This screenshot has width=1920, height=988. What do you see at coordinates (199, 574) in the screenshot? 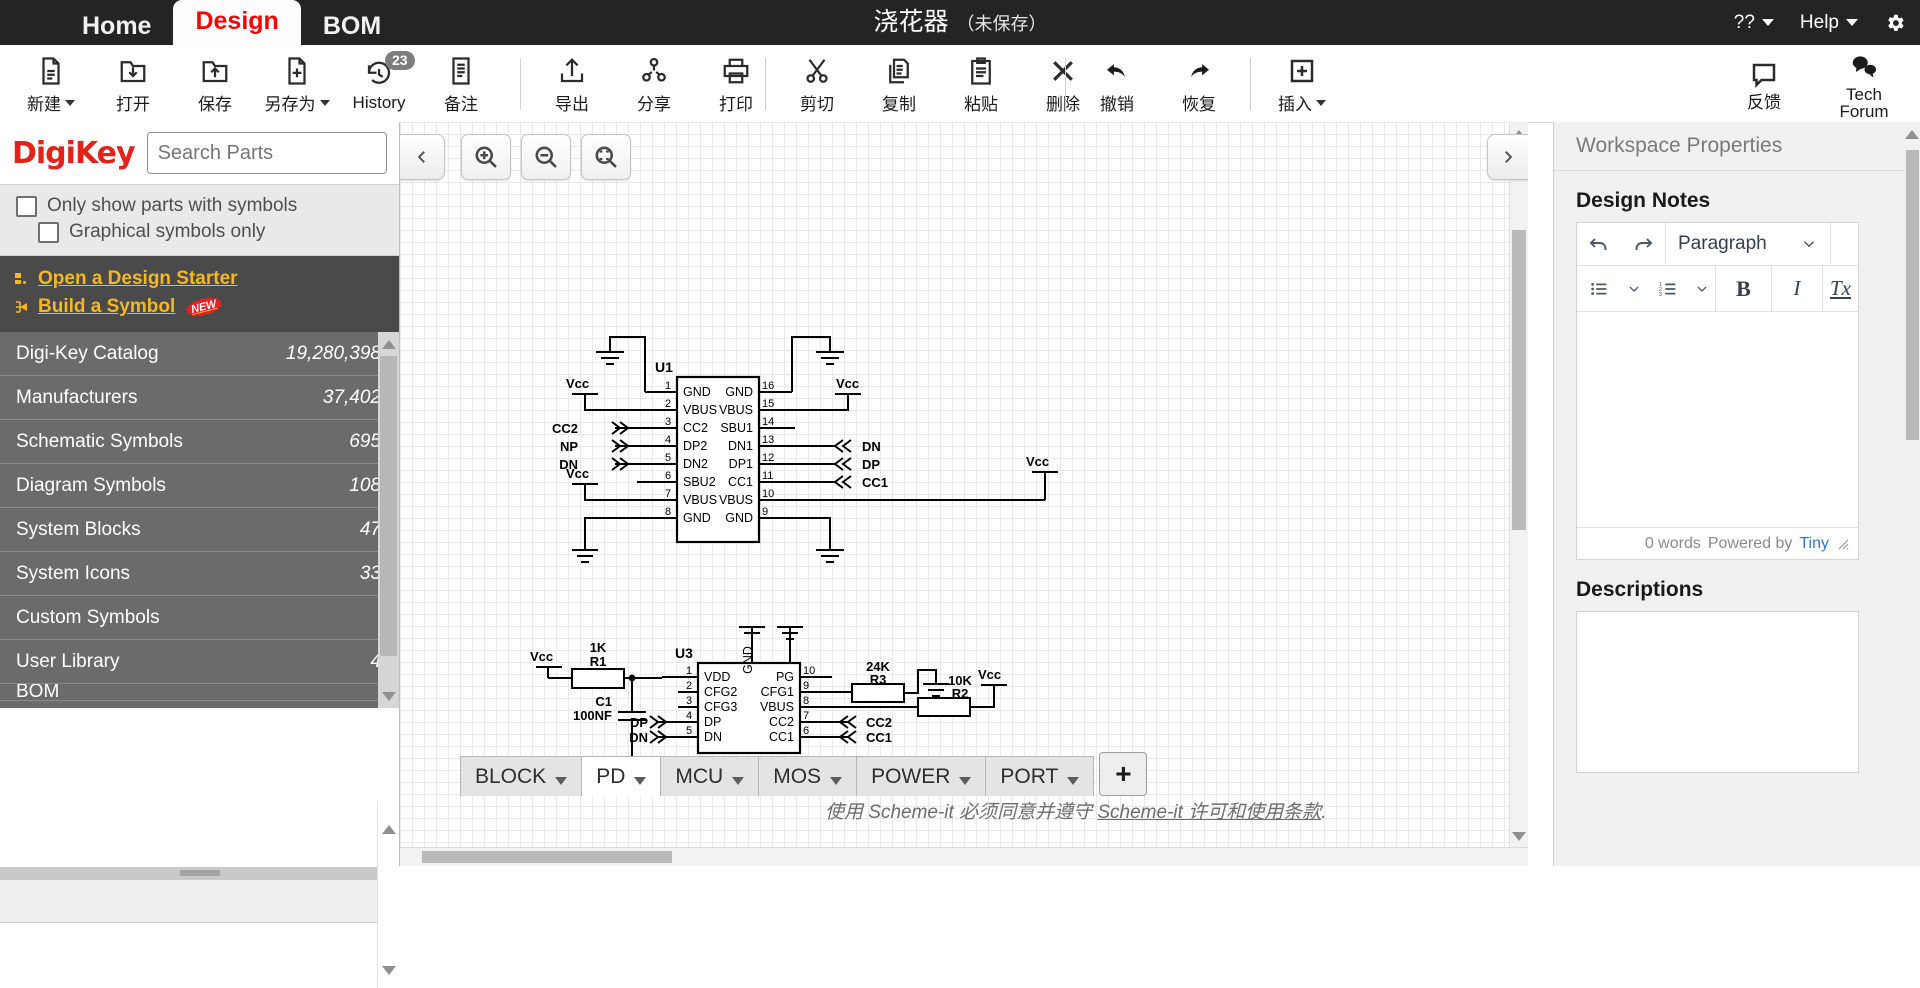
I see `list-item-system-icons: System Icons 33` at bounding box center [199, 574].